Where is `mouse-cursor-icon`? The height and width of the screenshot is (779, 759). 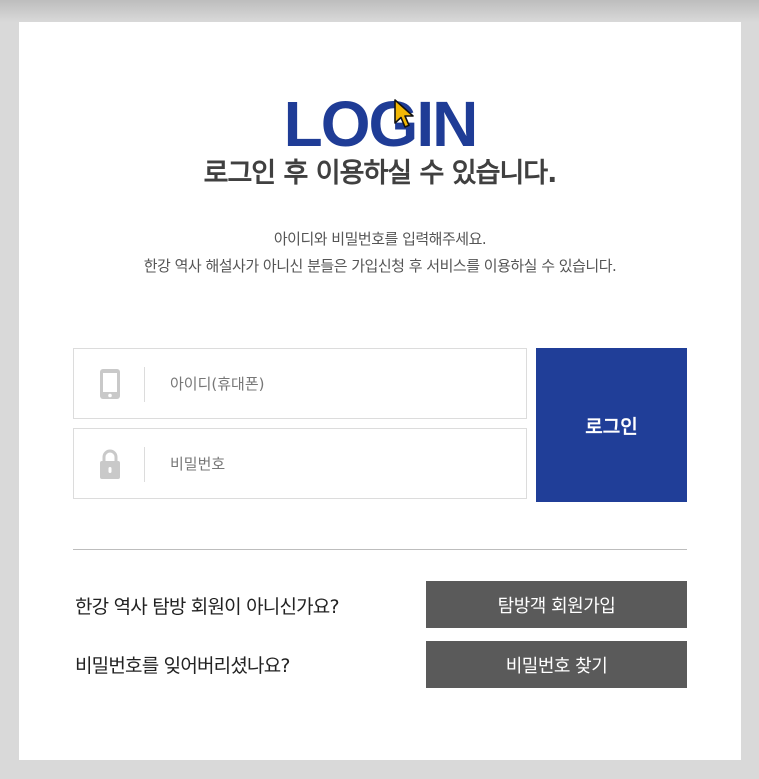 mouse-cursor-icon is located at coordinates (404, 113).